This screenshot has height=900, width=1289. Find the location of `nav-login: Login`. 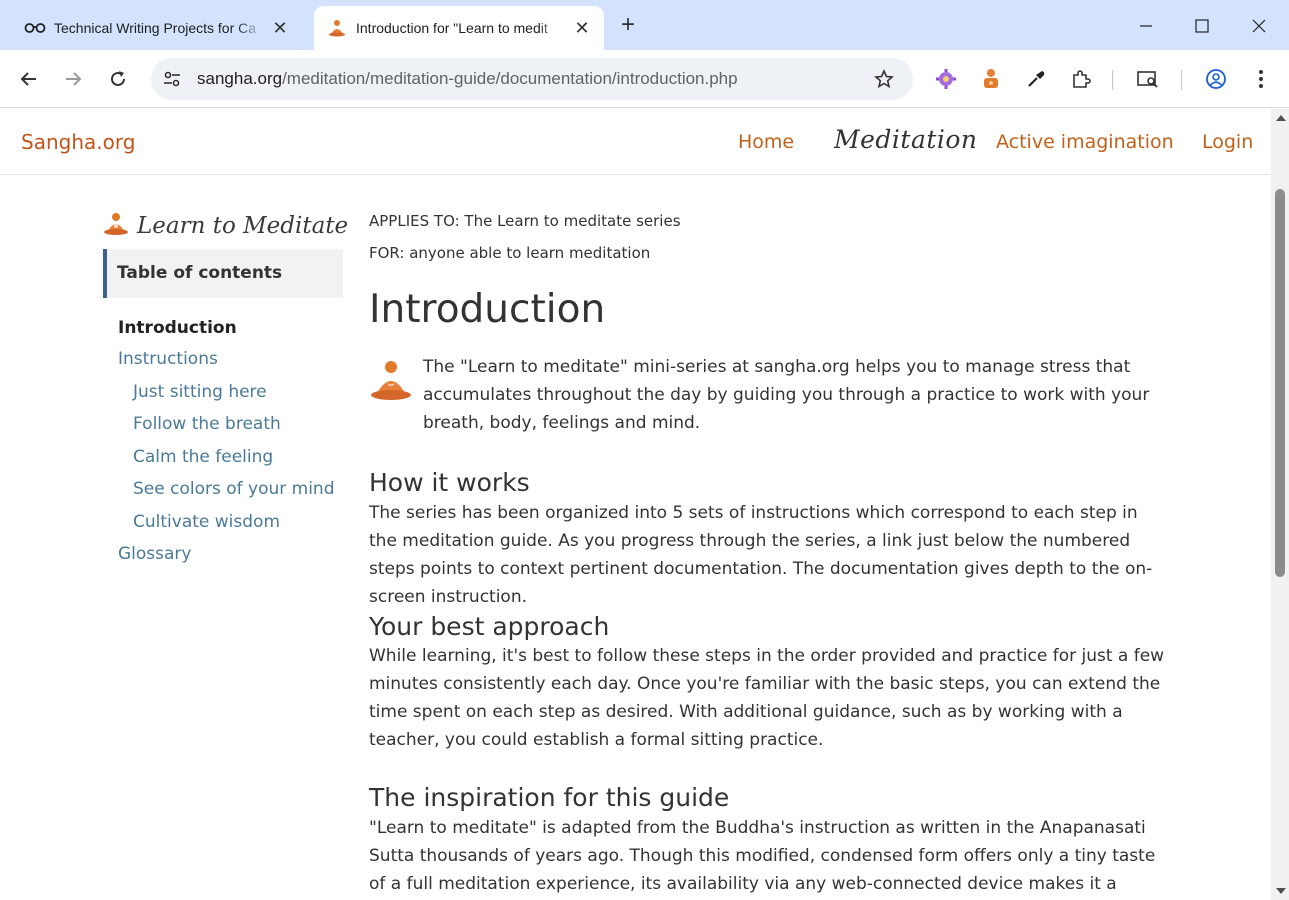

nav-login: Login is located at coordinates (1227, 142).